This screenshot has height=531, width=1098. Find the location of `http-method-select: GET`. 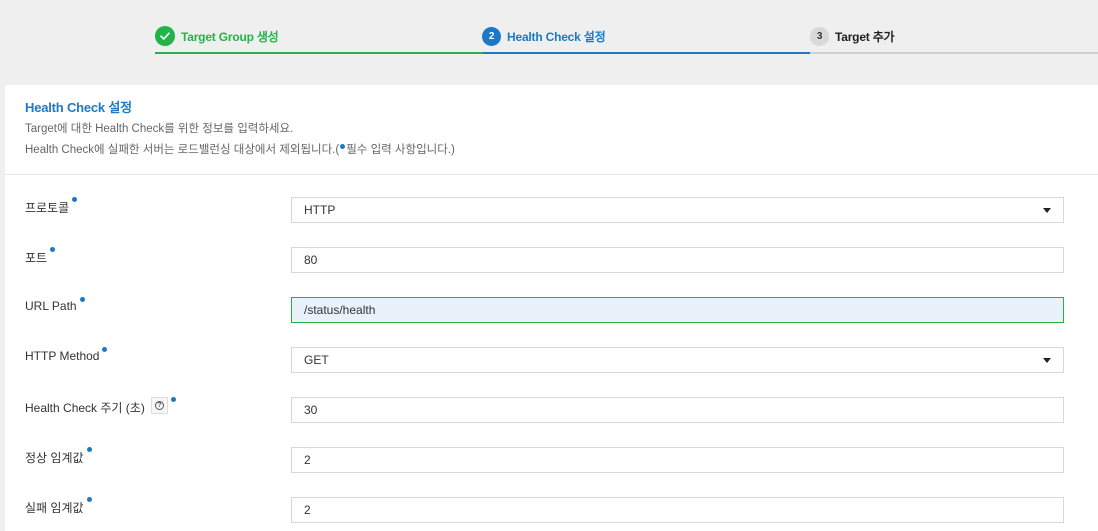

http-method-select: GET is located at coordinates (677, 360).